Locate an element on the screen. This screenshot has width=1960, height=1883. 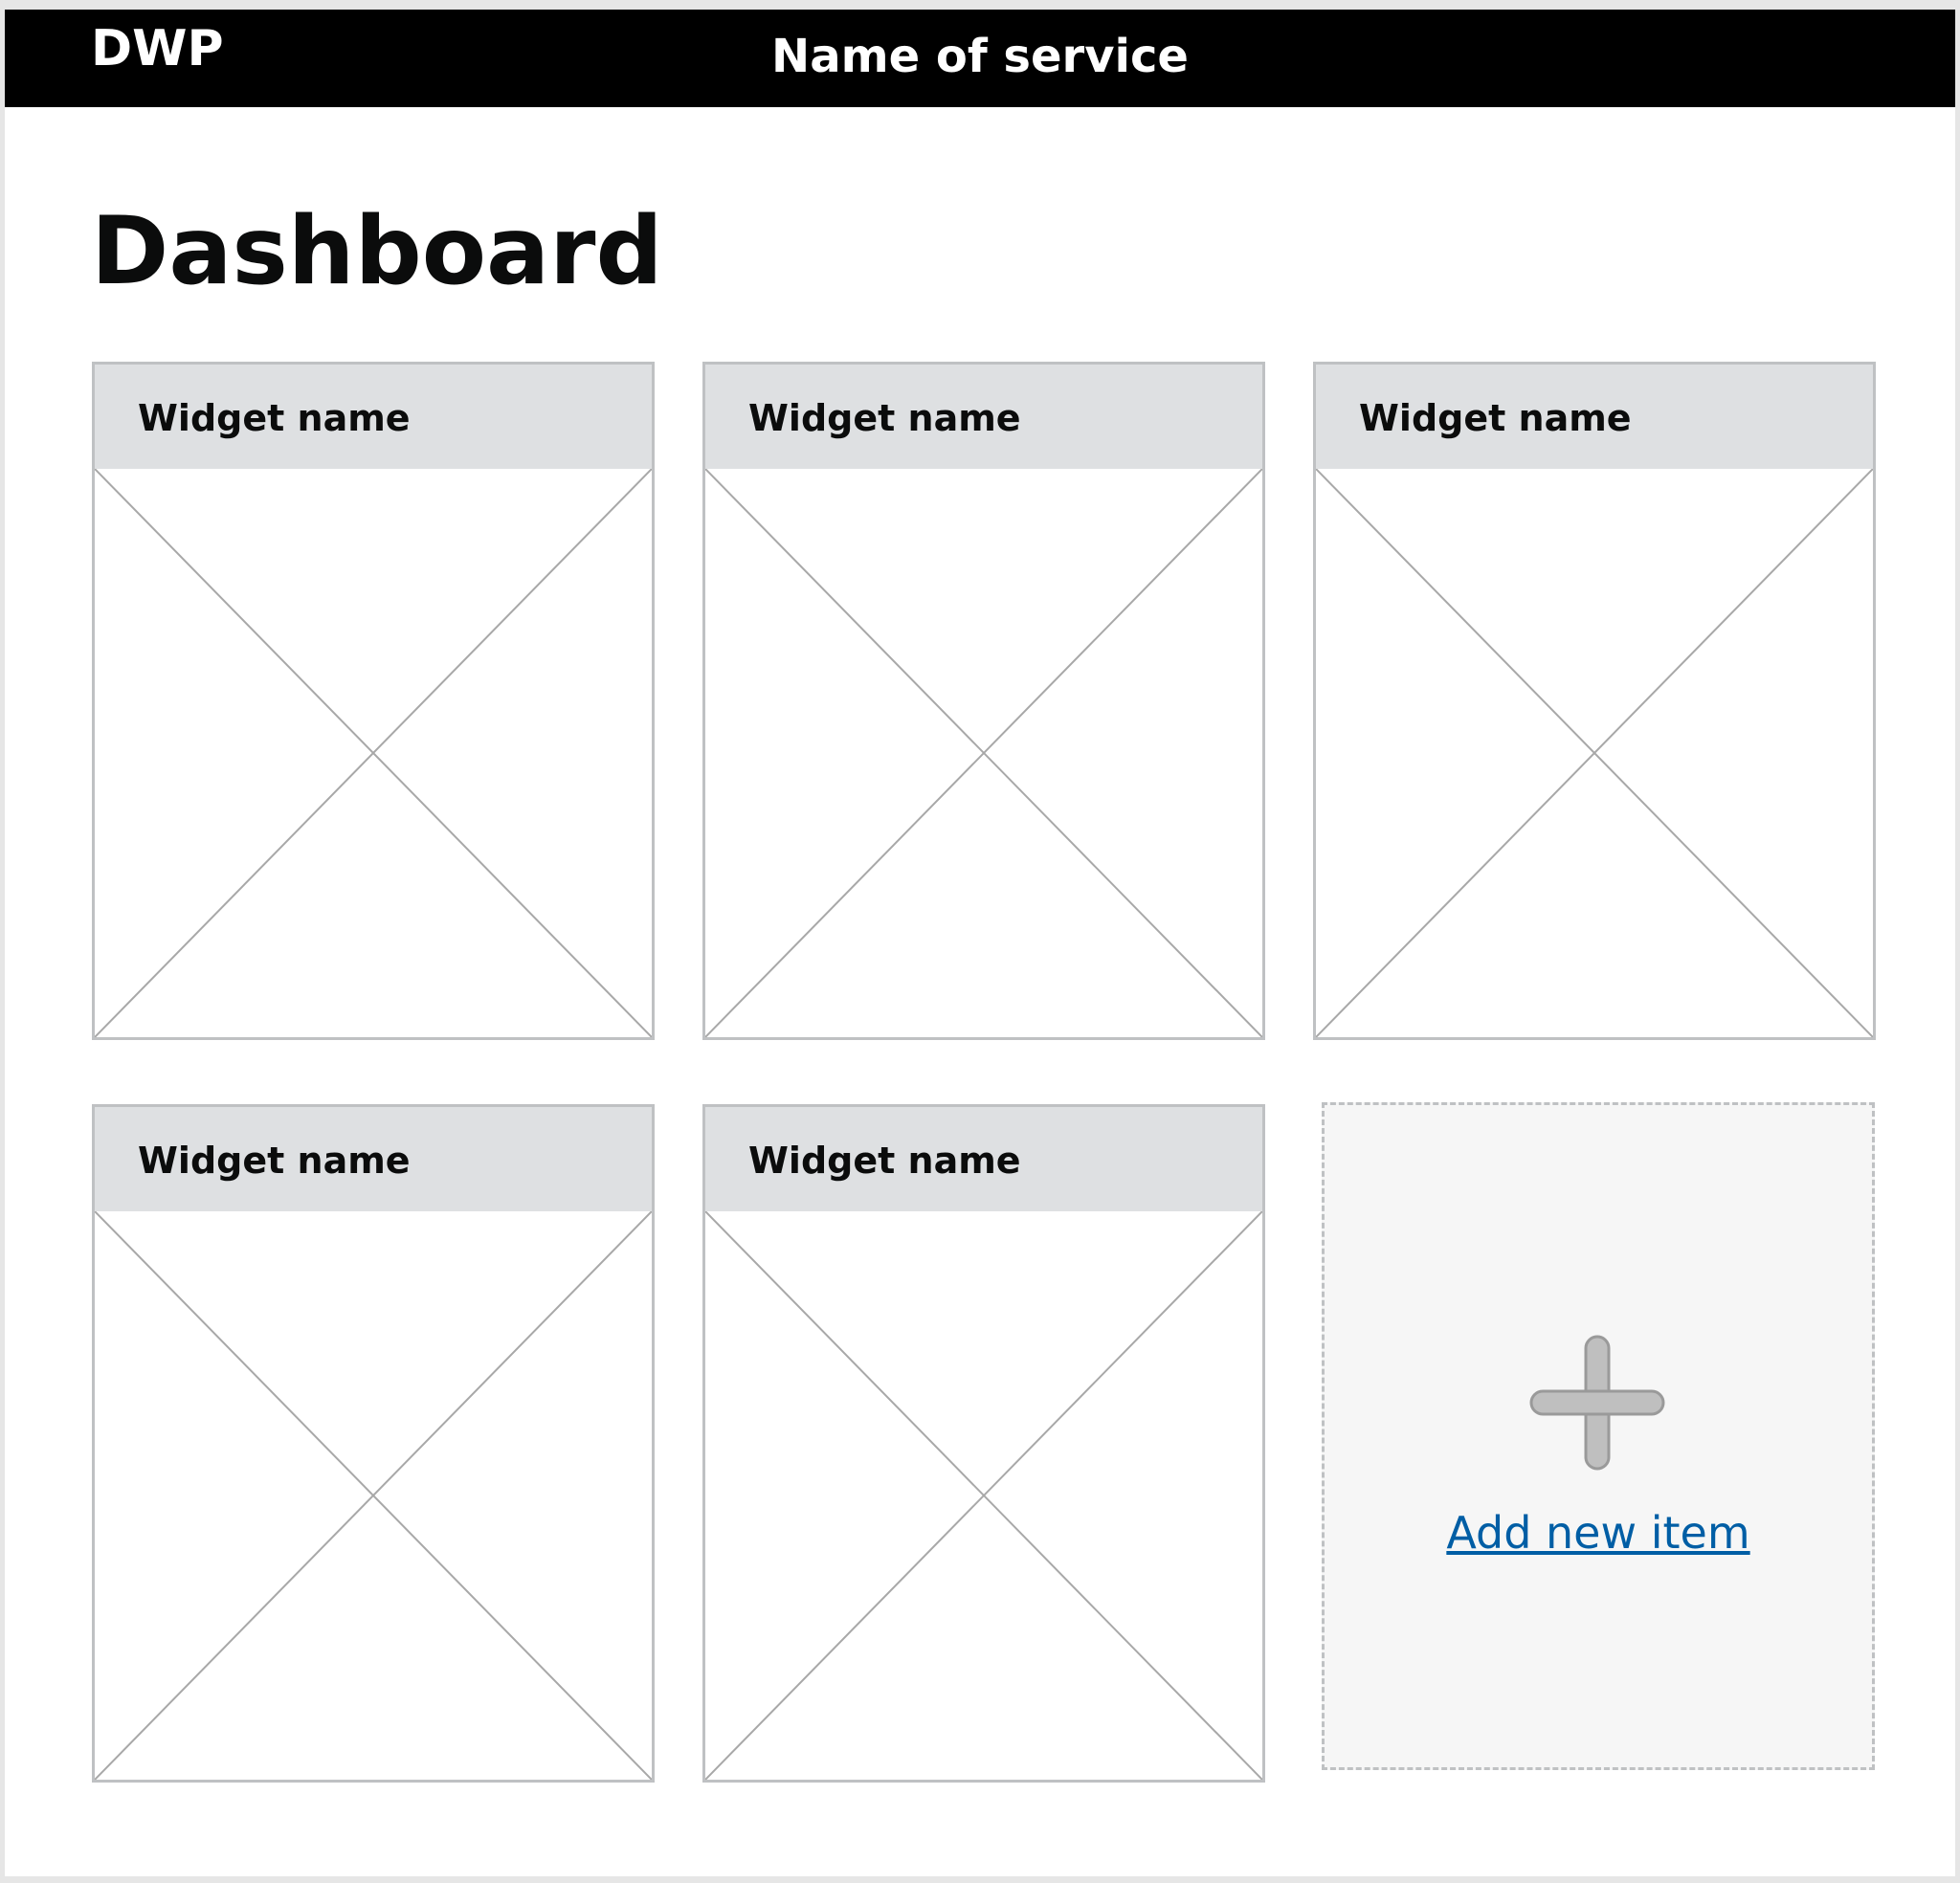
add-new-item-link: Add new item is located at coordinates (1598, 1533).